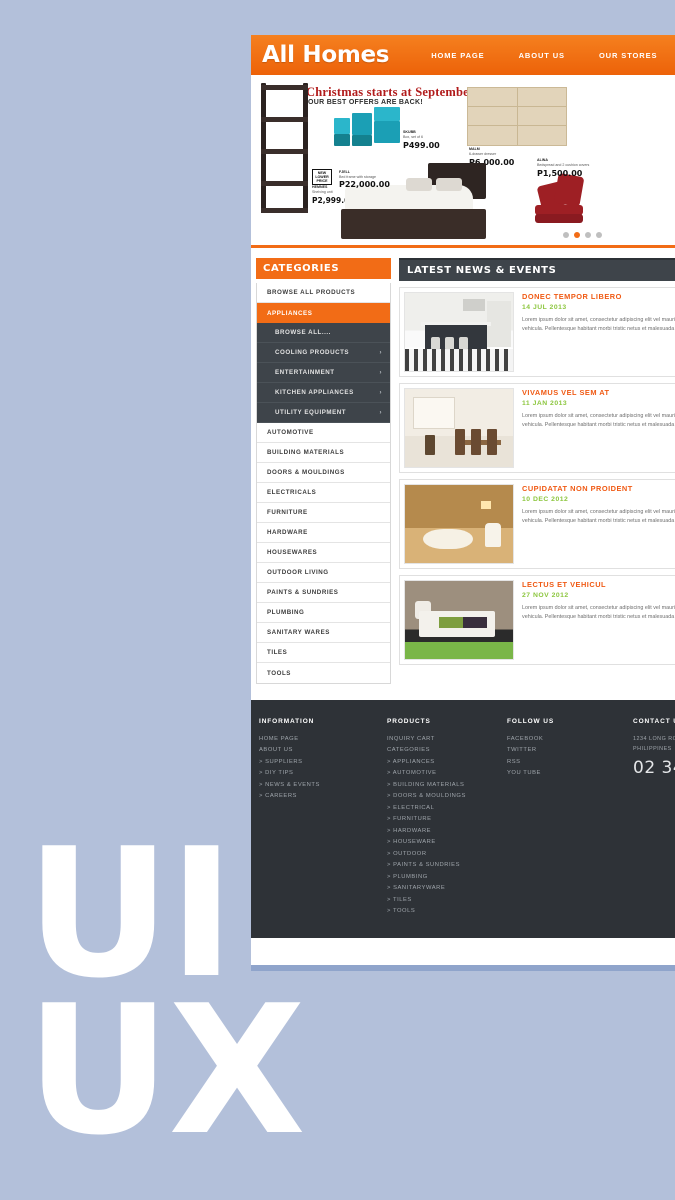 This screenshot has height=1200, width=675. I want to click on sidebar-item-doors-mouldings: DOORS & MOULDINGS, so click(323, 473).